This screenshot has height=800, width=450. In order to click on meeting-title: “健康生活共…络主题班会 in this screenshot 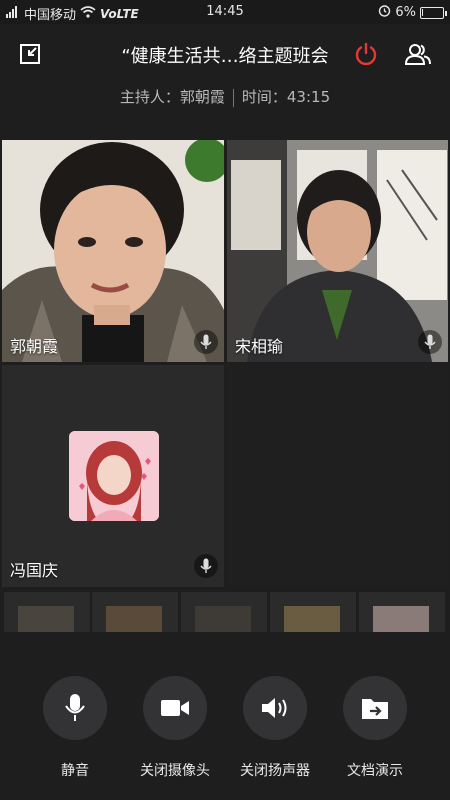, I will do `click(225, 56)`.